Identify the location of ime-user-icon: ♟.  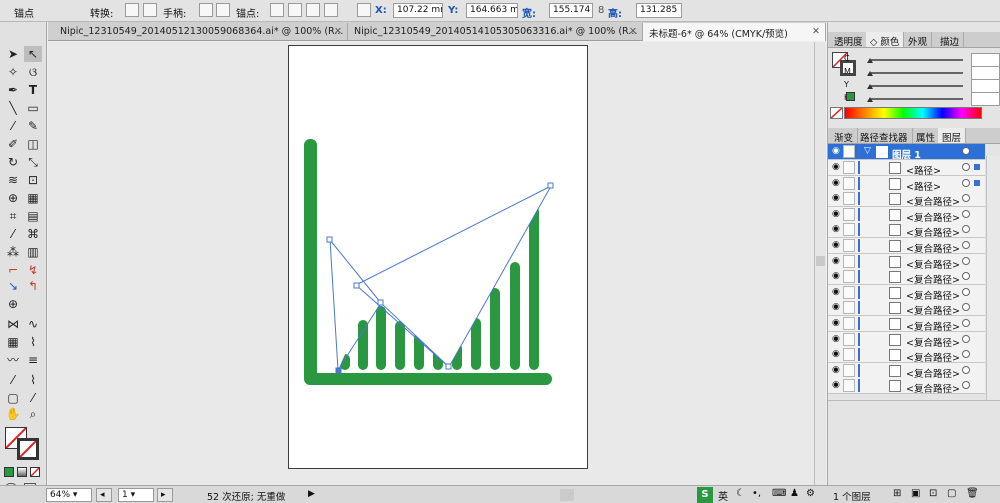
(794, 493).